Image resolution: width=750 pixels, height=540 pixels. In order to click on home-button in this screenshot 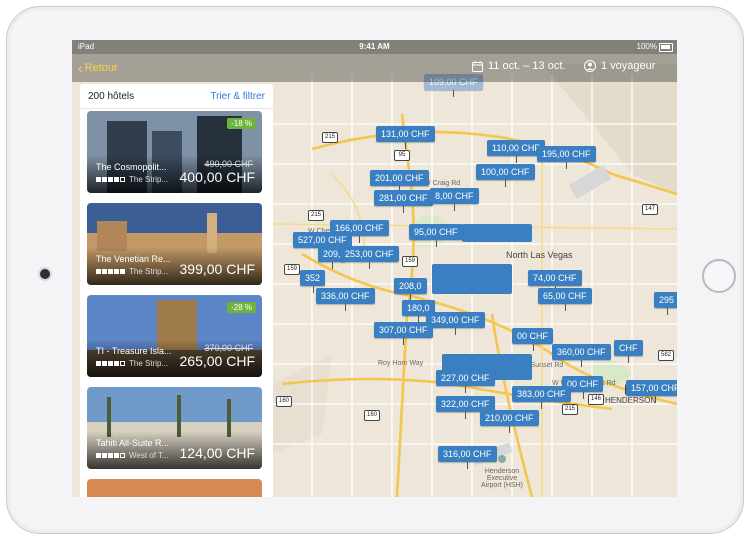, I will do `click(719, 276)`.